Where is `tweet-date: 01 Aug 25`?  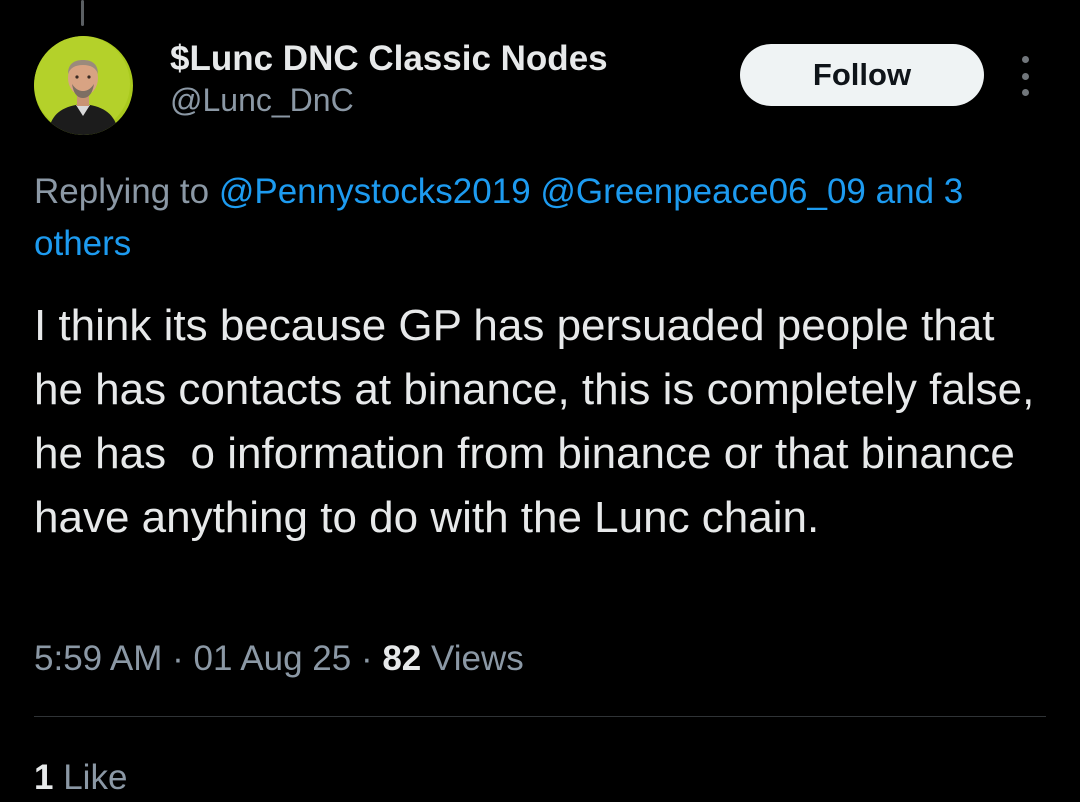 tweet-date: 01 Aug 25 is located at coordinates (273, 658).